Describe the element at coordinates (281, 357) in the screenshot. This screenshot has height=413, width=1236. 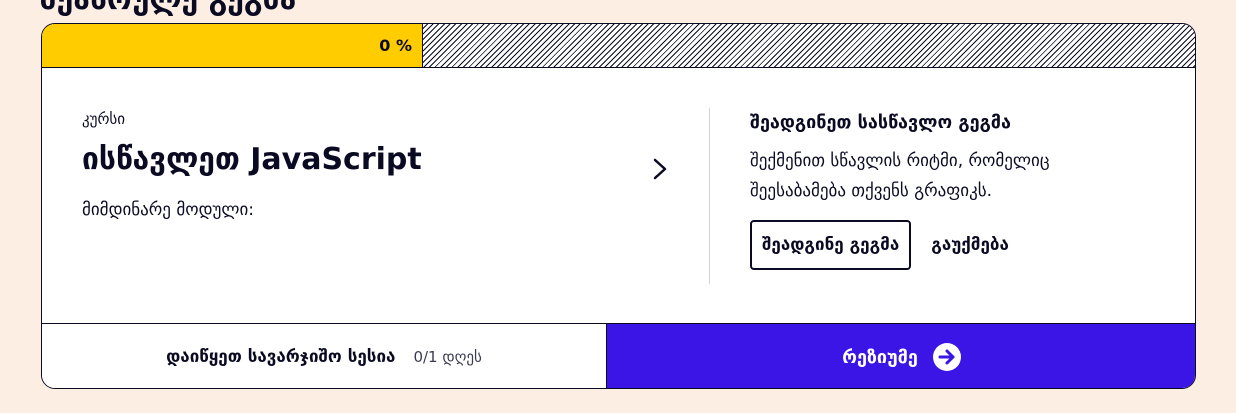
I see `practice-session-label: დაიწყეთ სავარჯიშო სესია` at that location.